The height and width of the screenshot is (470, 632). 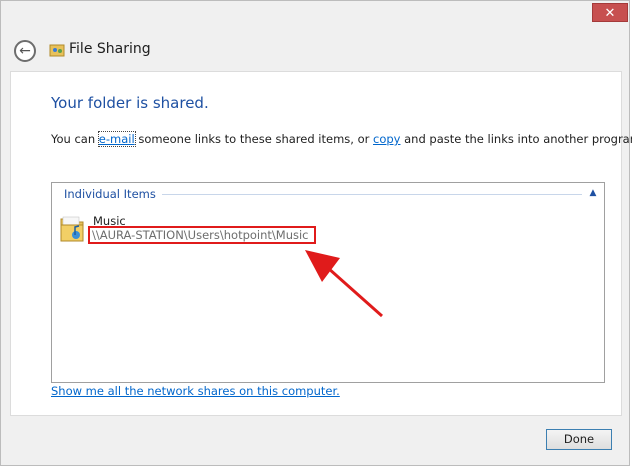 What do you see at coordinates (72, 229) in the screenshot?
I see `music-folder-icon` at bounding box center [72, 229].